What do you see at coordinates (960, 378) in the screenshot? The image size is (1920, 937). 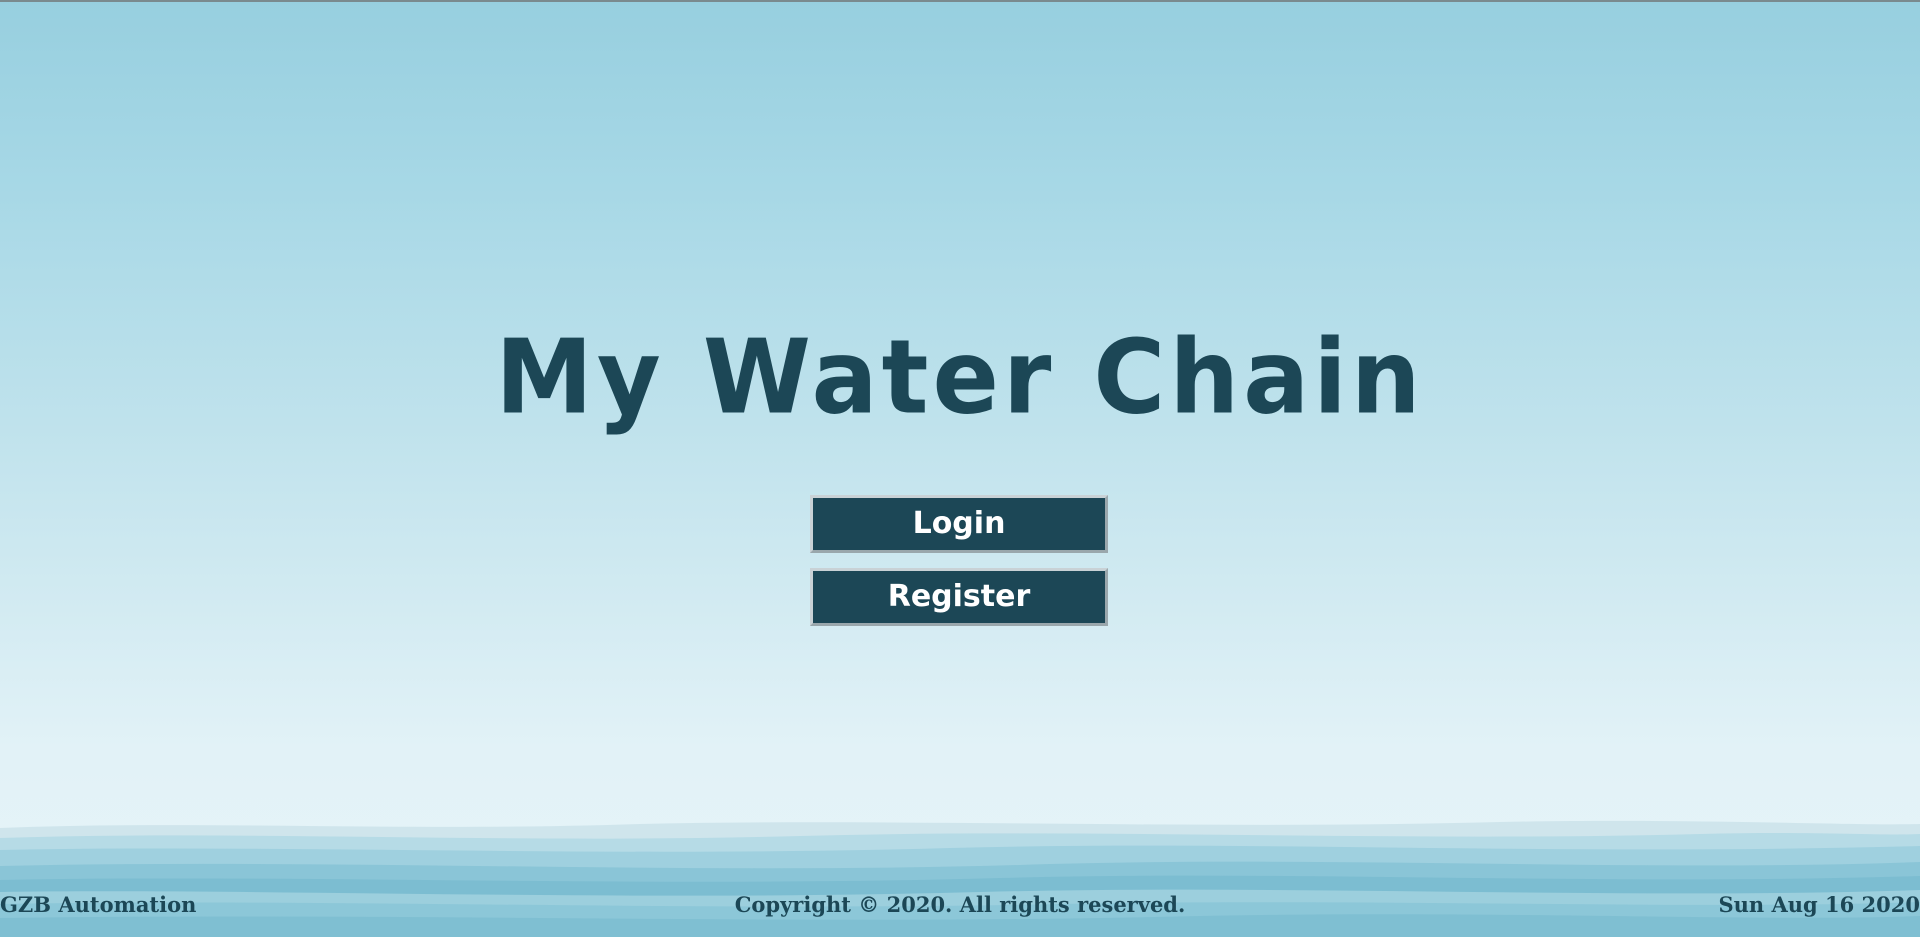 I see `app-title: My Water Chain` at bounding box center [960, 378].